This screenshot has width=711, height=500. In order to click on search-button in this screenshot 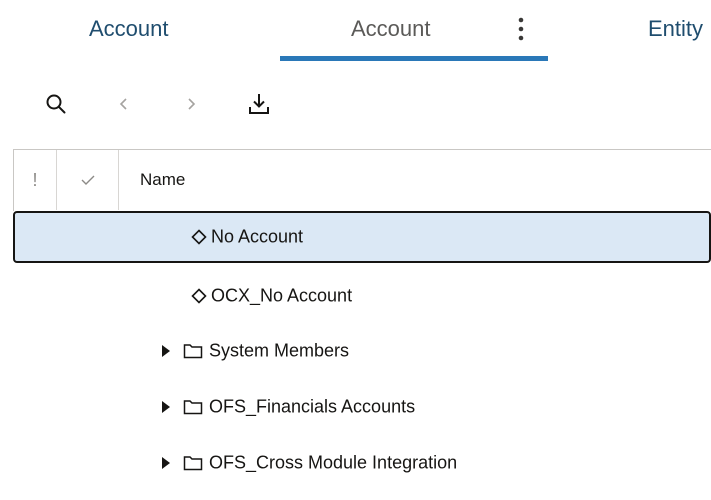, I will do `click(56, 104)`.